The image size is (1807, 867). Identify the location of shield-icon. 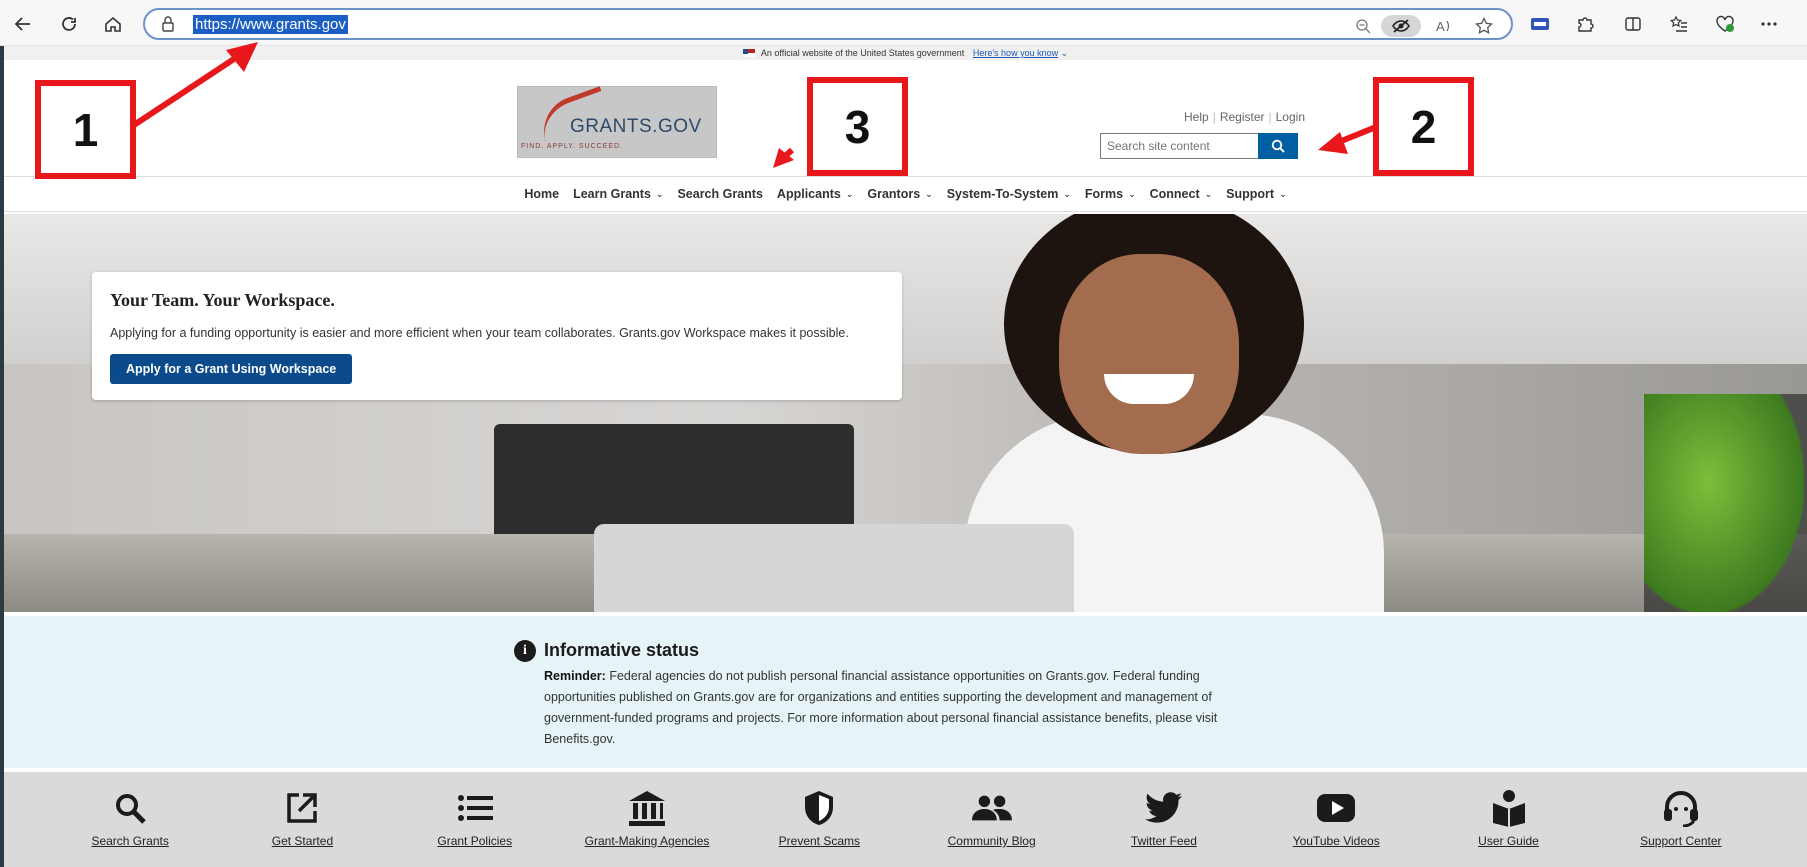
(819, 808).